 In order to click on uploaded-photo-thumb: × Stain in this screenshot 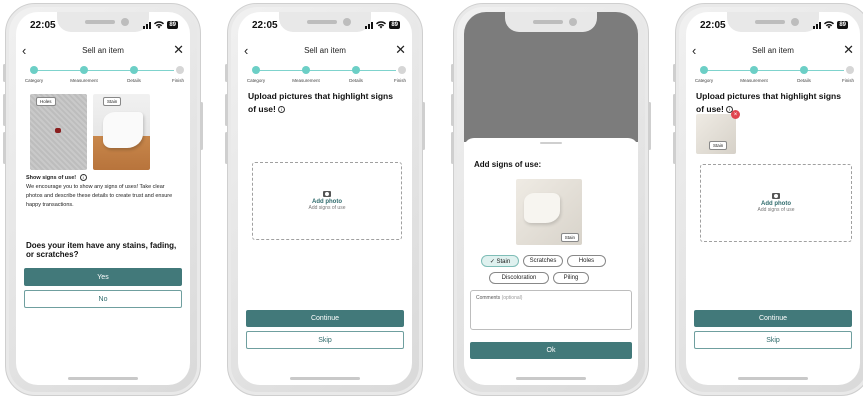, I will do `click(718, 132)`.